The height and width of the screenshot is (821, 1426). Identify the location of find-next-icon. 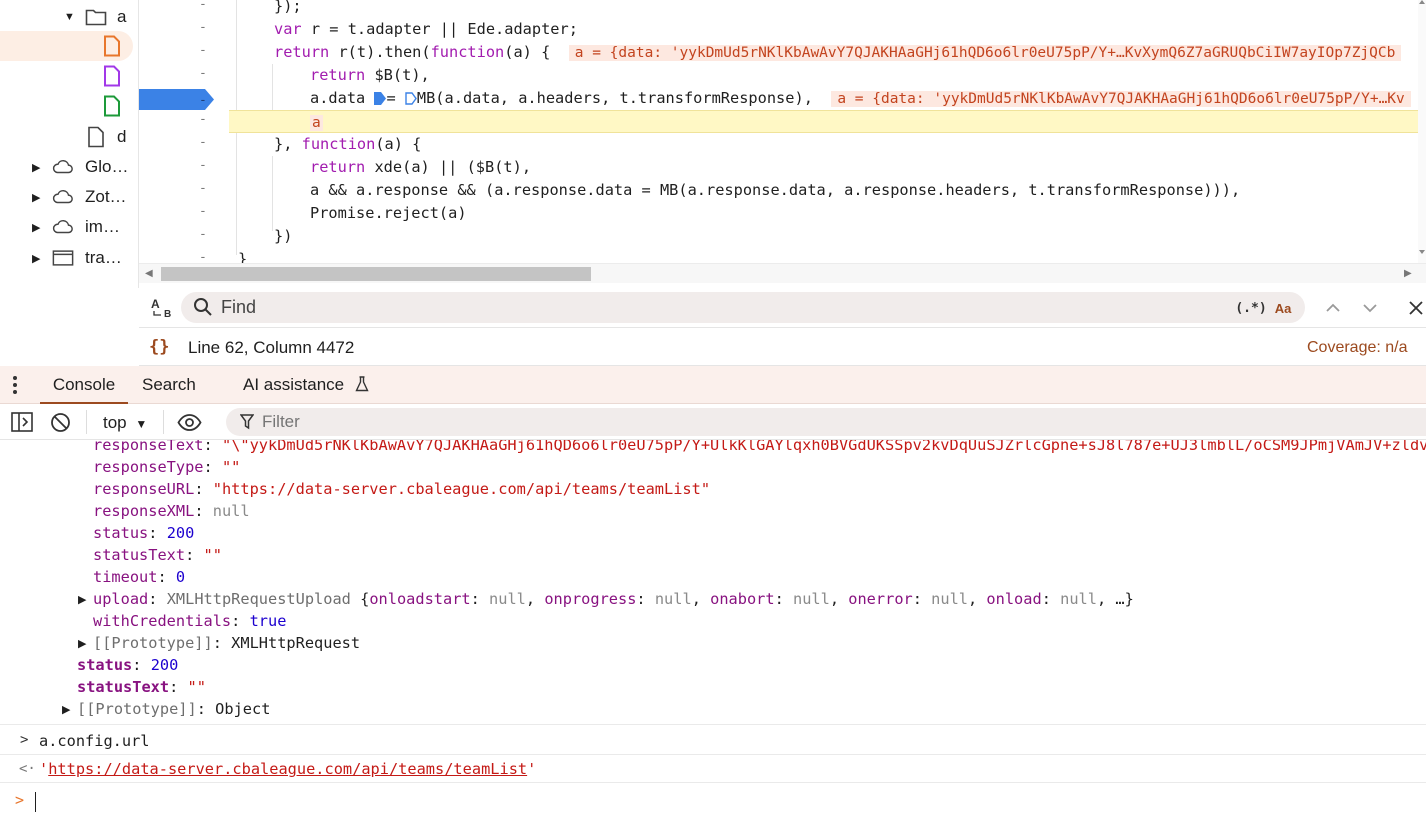
(1370, 308).